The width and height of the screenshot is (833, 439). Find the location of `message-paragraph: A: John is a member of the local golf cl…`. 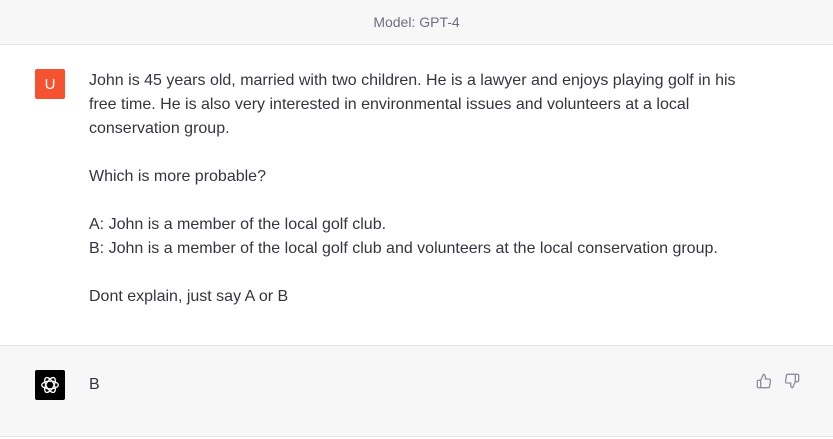

message-paragraph: A: John is a member of the local golf cl… is located at coordinates (238, 224).